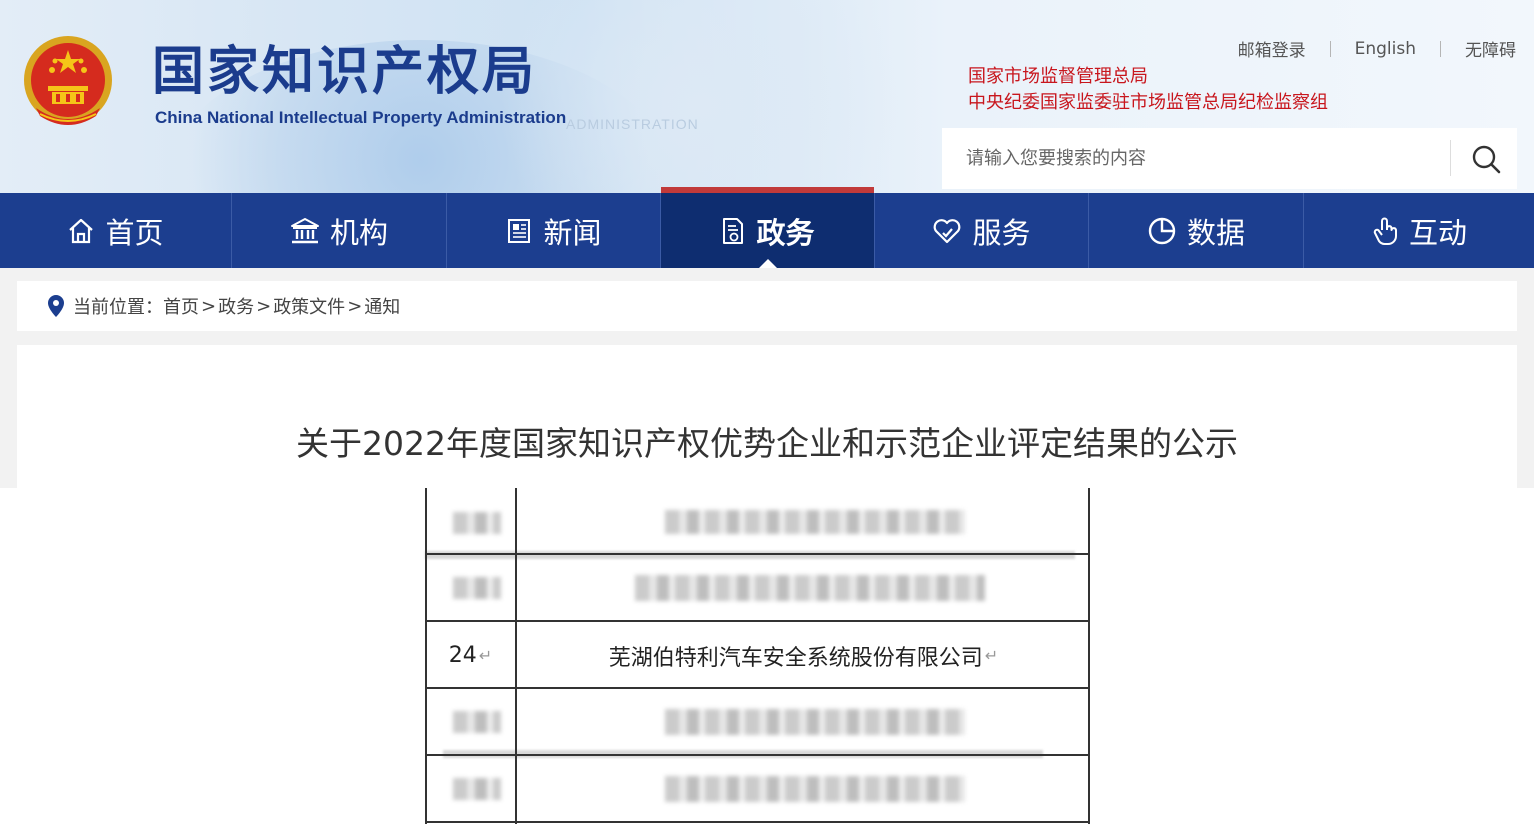 The height and width of the screenshot is (824, 1534). I want to click on nav-label: 互动, so click(1437, 232).